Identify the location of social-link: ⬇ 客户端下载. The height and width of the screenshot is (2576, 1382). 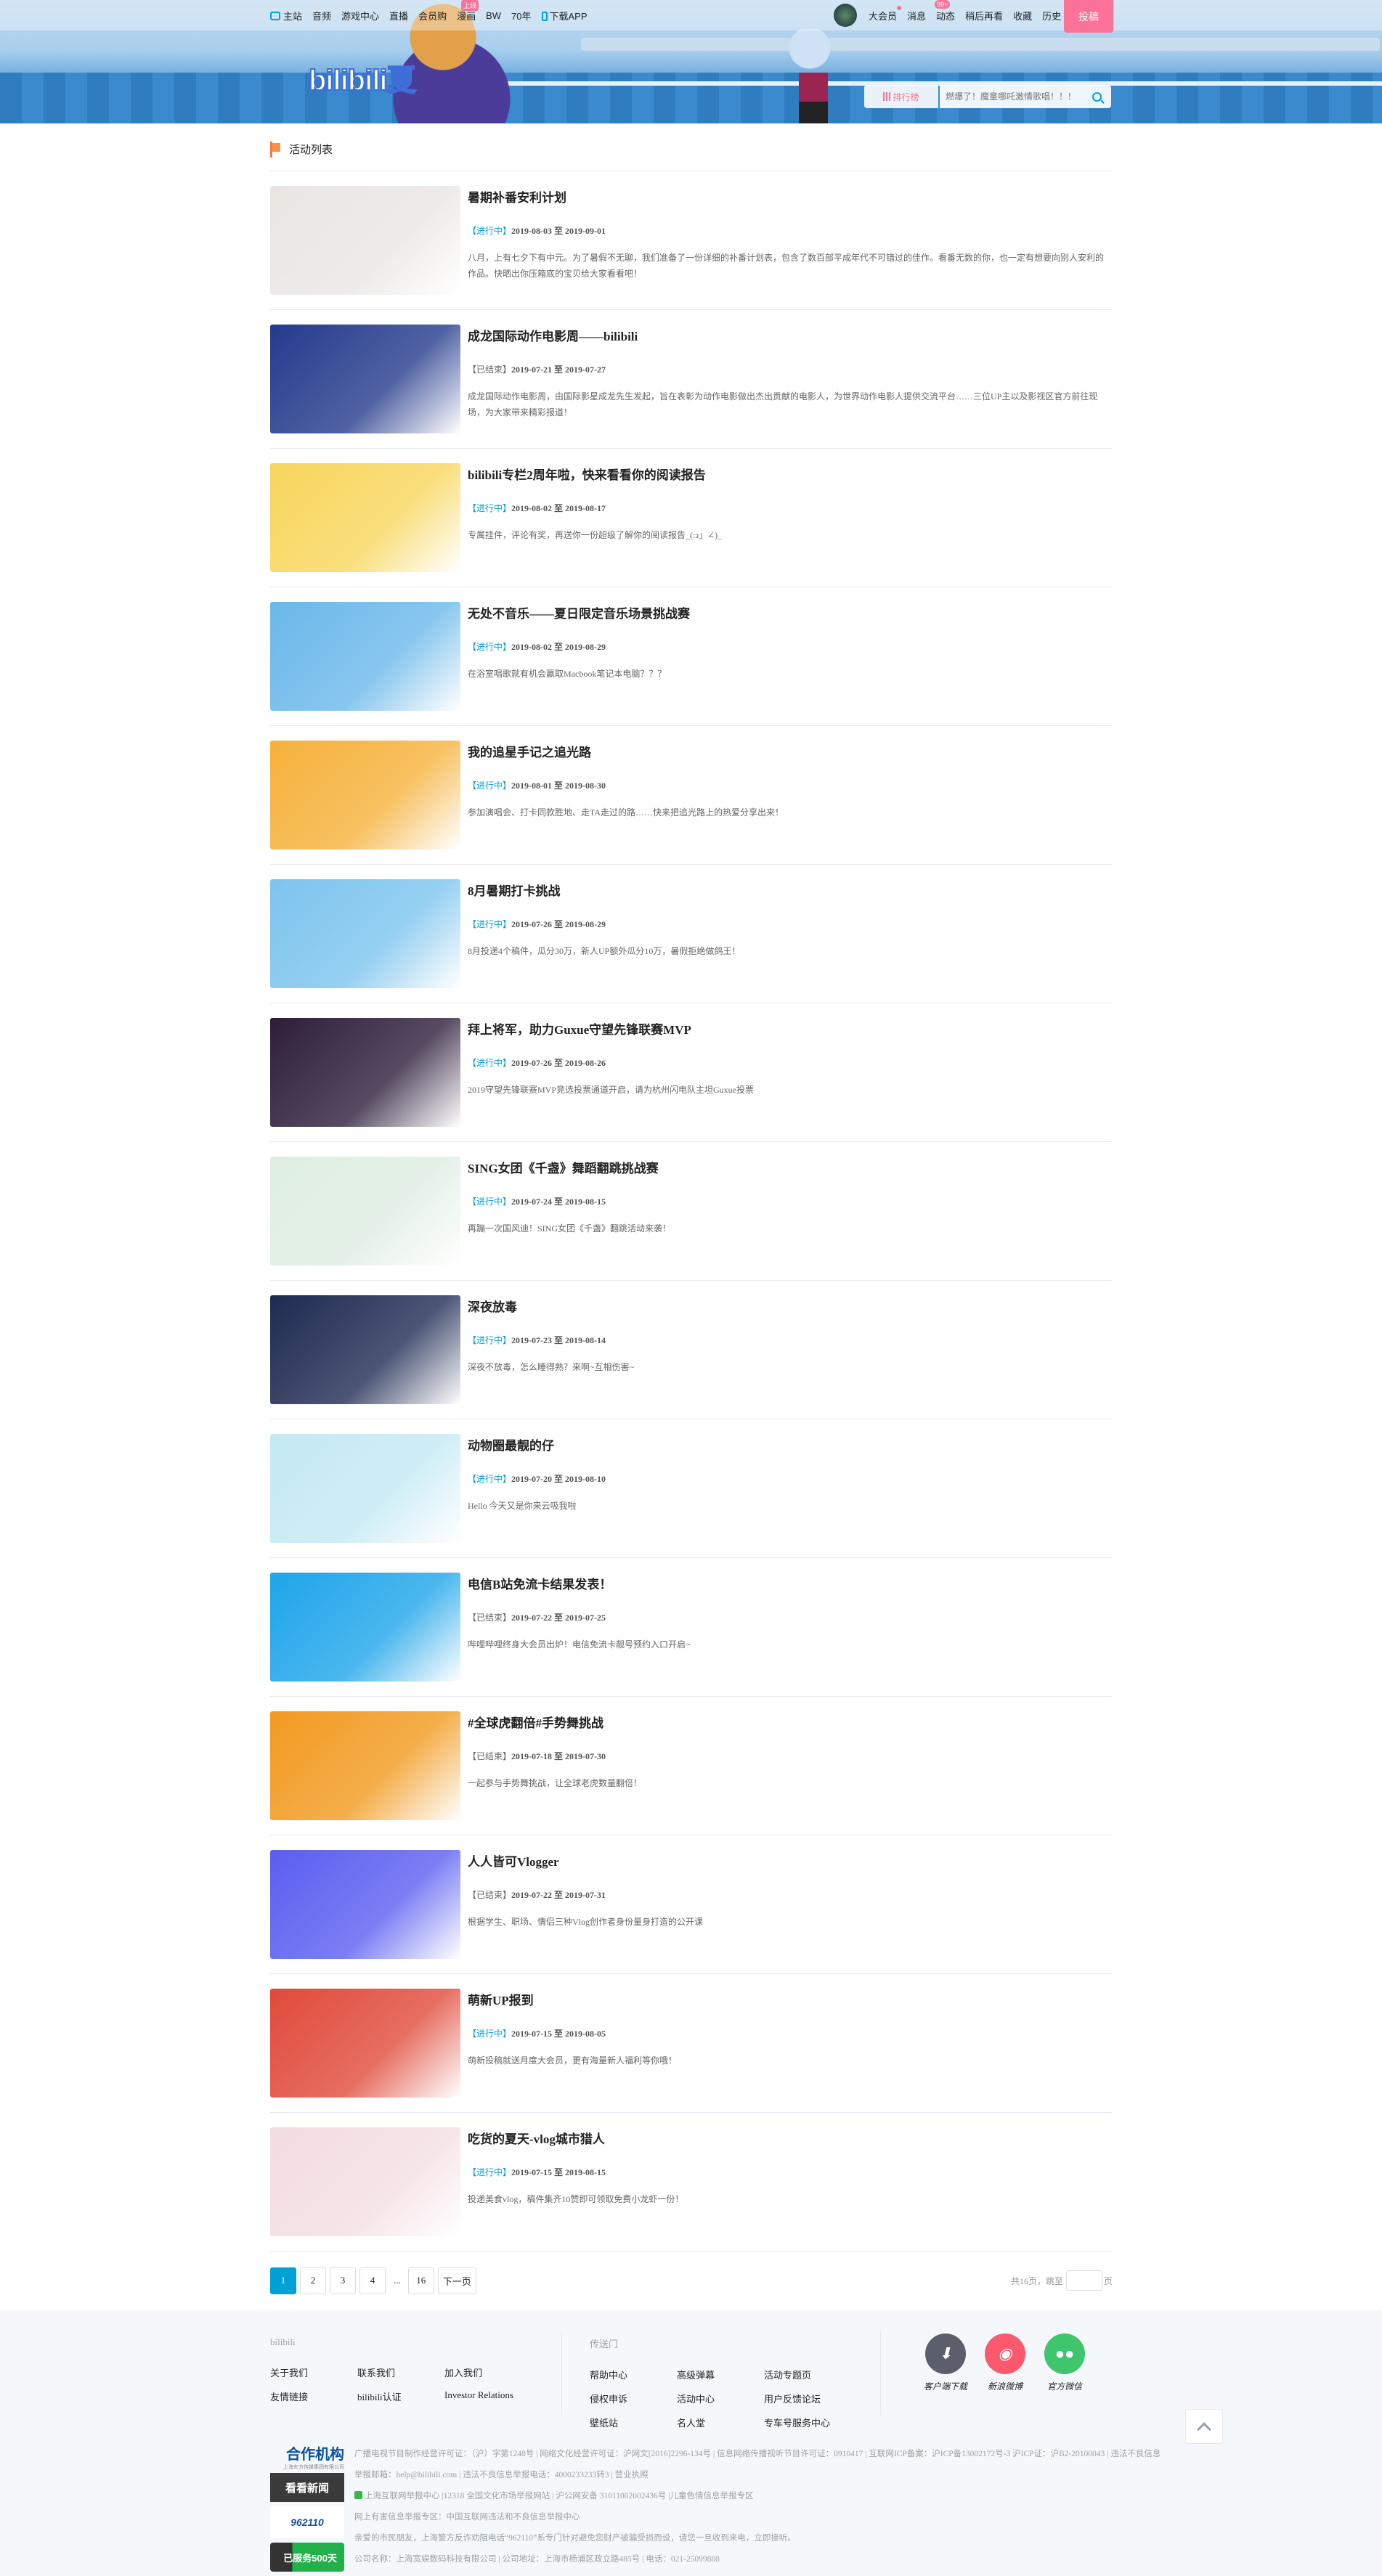
(945, 2363).